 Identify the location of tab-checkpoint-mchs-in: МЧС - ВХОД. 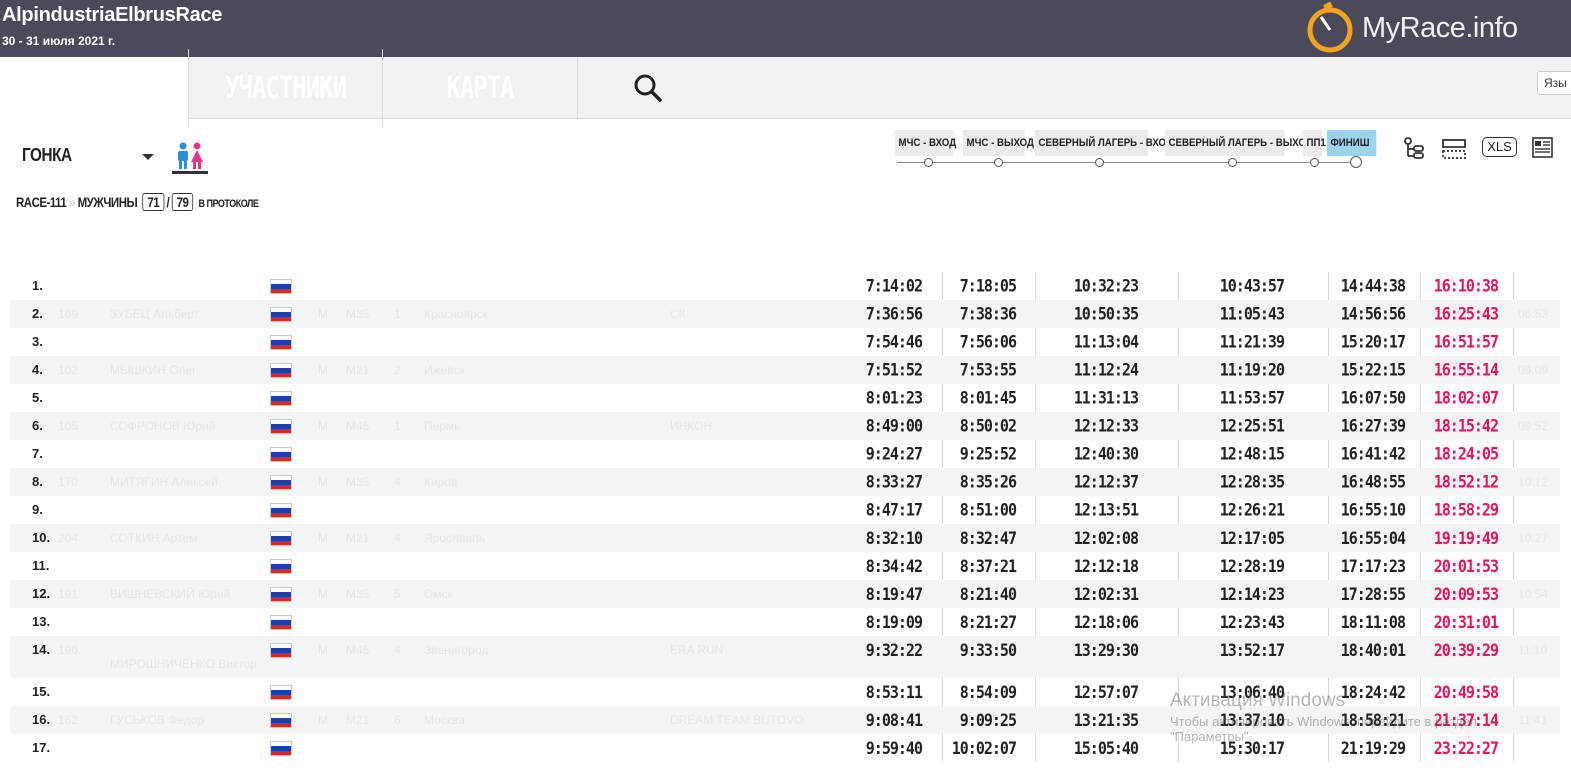
(925, 143).